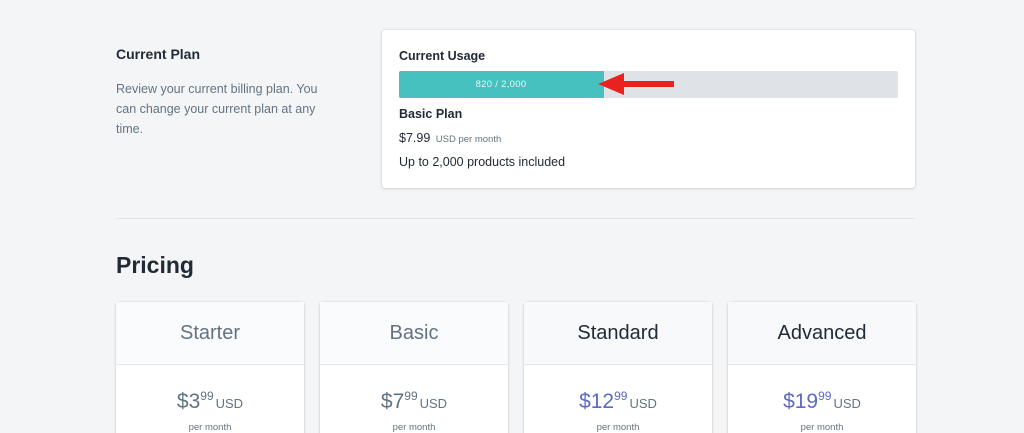  Describe the element at coordinates (188, 401) in the screenshot. I see `tier-price-dollars: $3` at that location.